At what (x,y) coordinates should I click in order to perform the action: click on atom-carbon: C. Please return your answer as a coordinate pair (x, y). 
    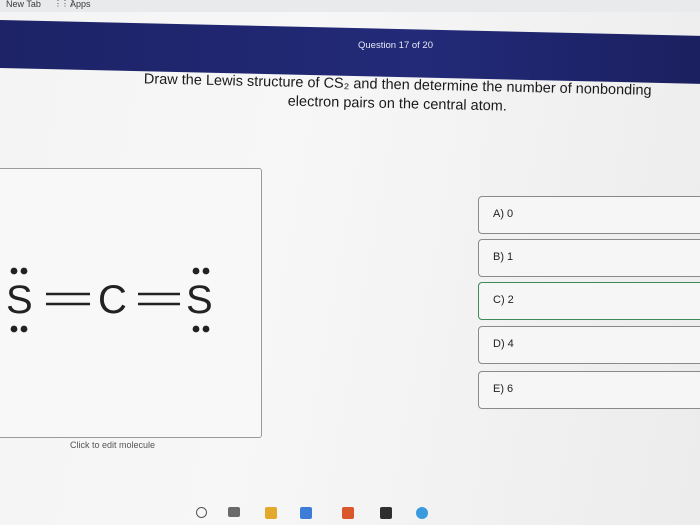
    Looking at the image, I should click on (112, 300).